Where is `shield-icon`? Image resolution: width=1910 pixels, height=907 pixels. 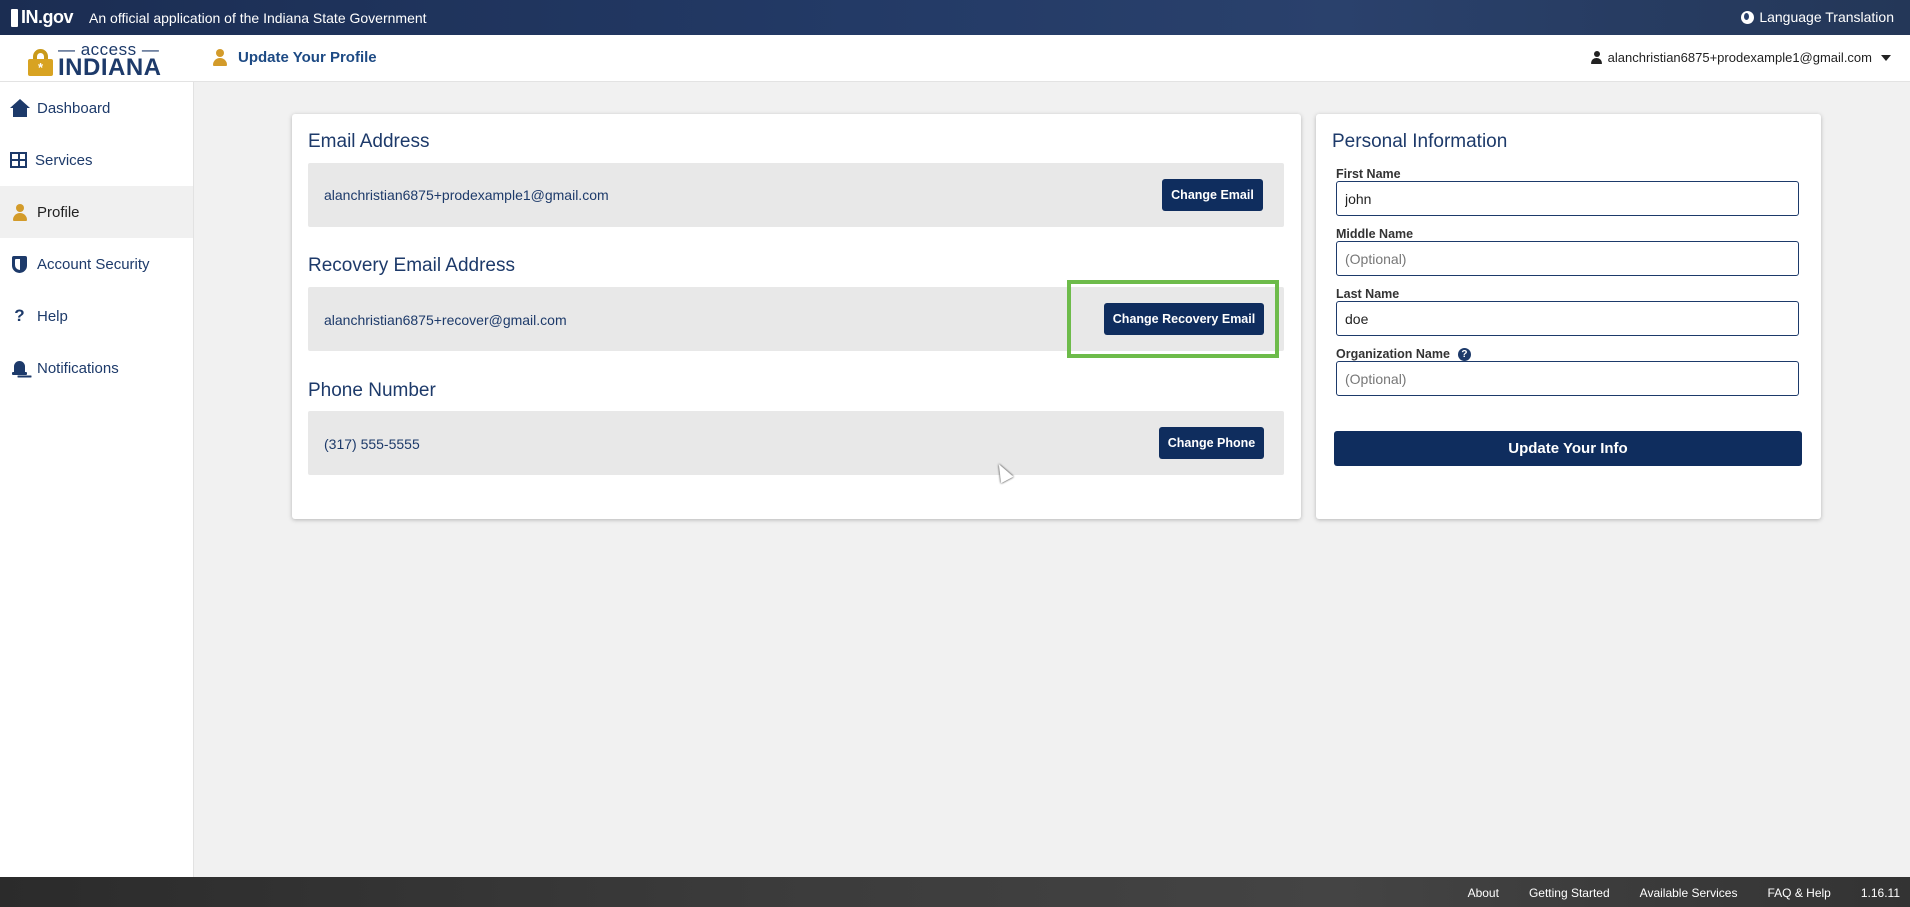
shield-icon is located at coordinates (19, 264).